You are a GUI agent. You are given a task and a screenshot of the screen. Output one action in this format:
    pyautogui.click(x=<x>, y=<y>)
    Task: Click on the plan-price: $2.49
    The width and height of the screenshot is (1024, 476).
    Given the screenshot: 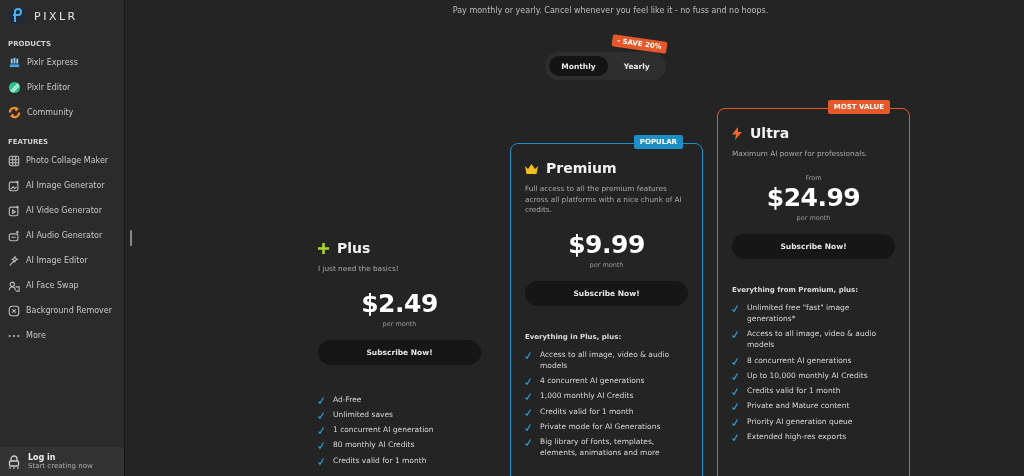 What is the action you would take?
    pyautogui.click(x=399, y=303)
    